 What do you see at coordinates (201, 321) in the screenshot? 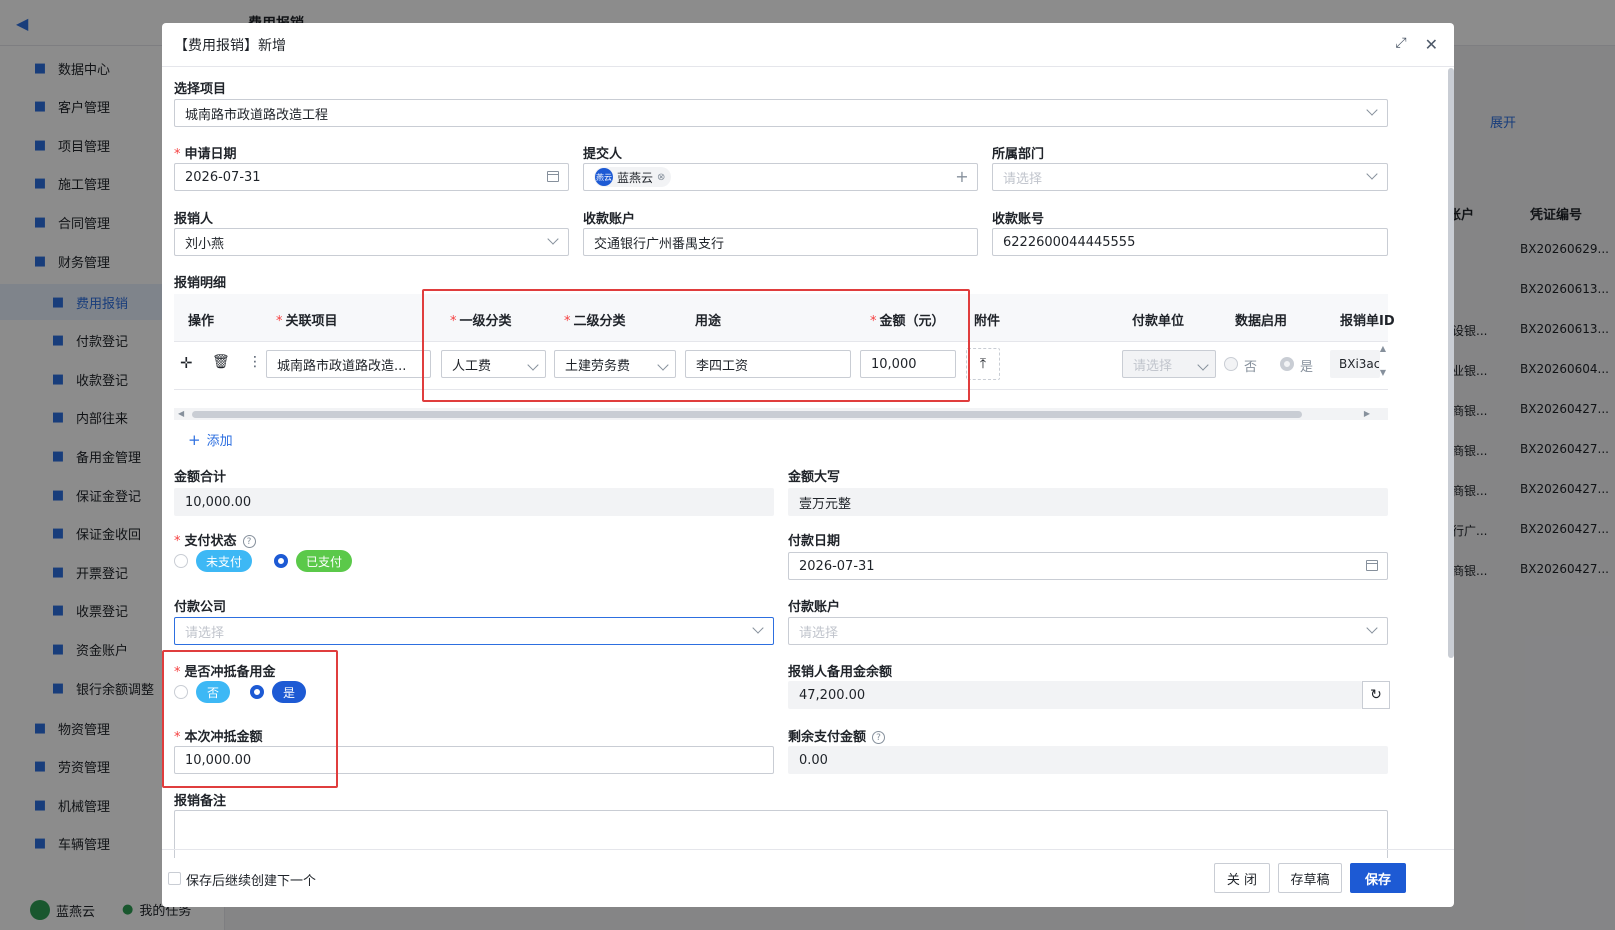
I see `th-op: 操作` at bounding box center [201, 321].